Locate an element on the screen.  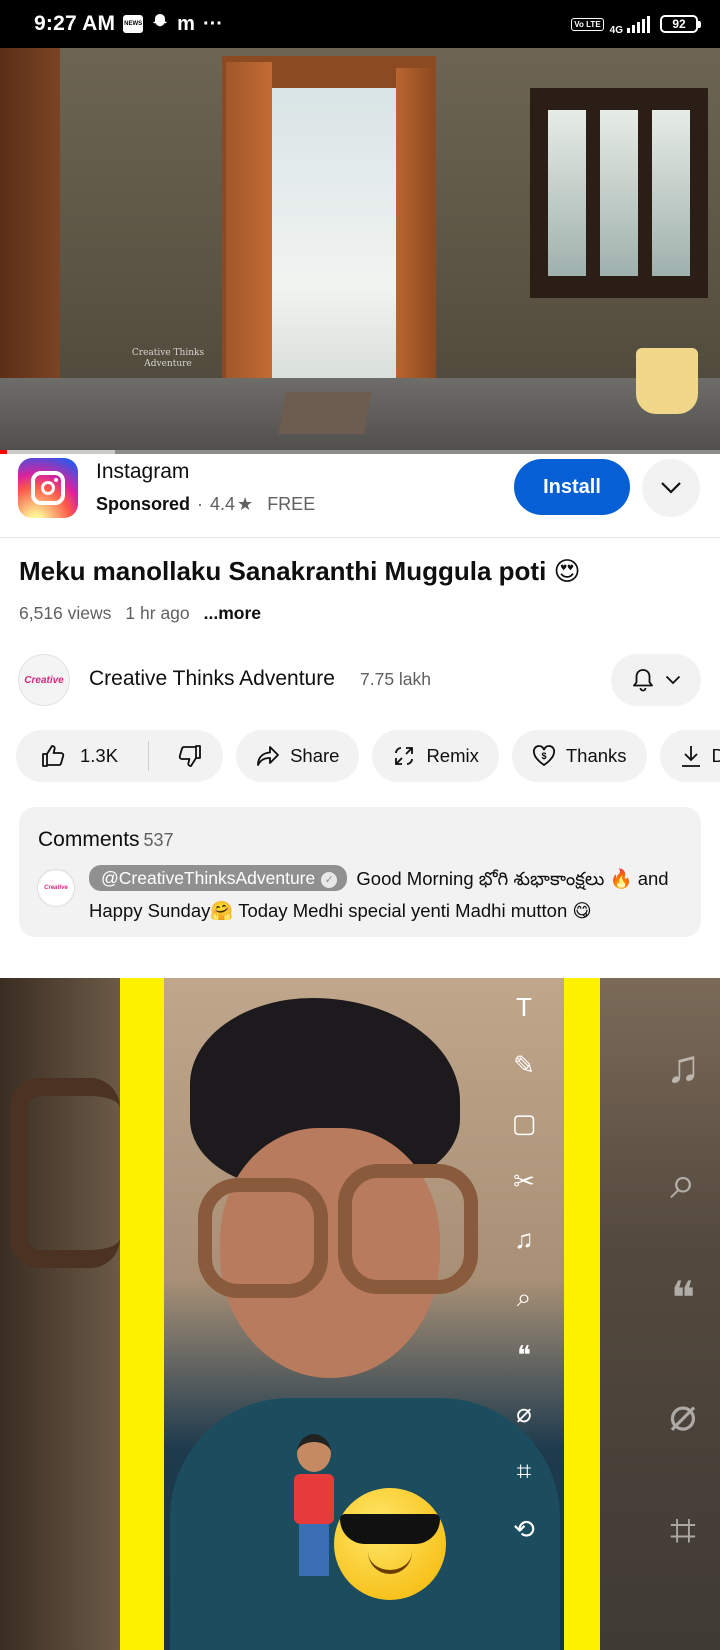
volte-icon: Vo LTE is located at coordinates (587, 24).